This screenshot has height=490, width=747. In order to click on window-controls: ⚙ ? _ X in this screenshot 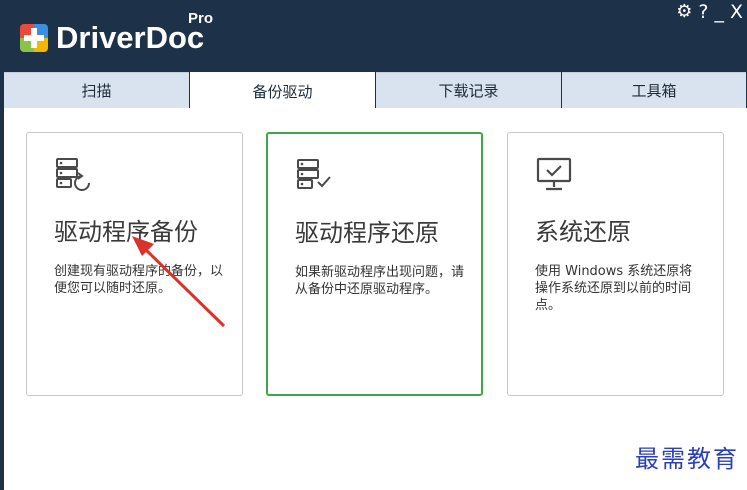, I will do `click(709, 12)`.